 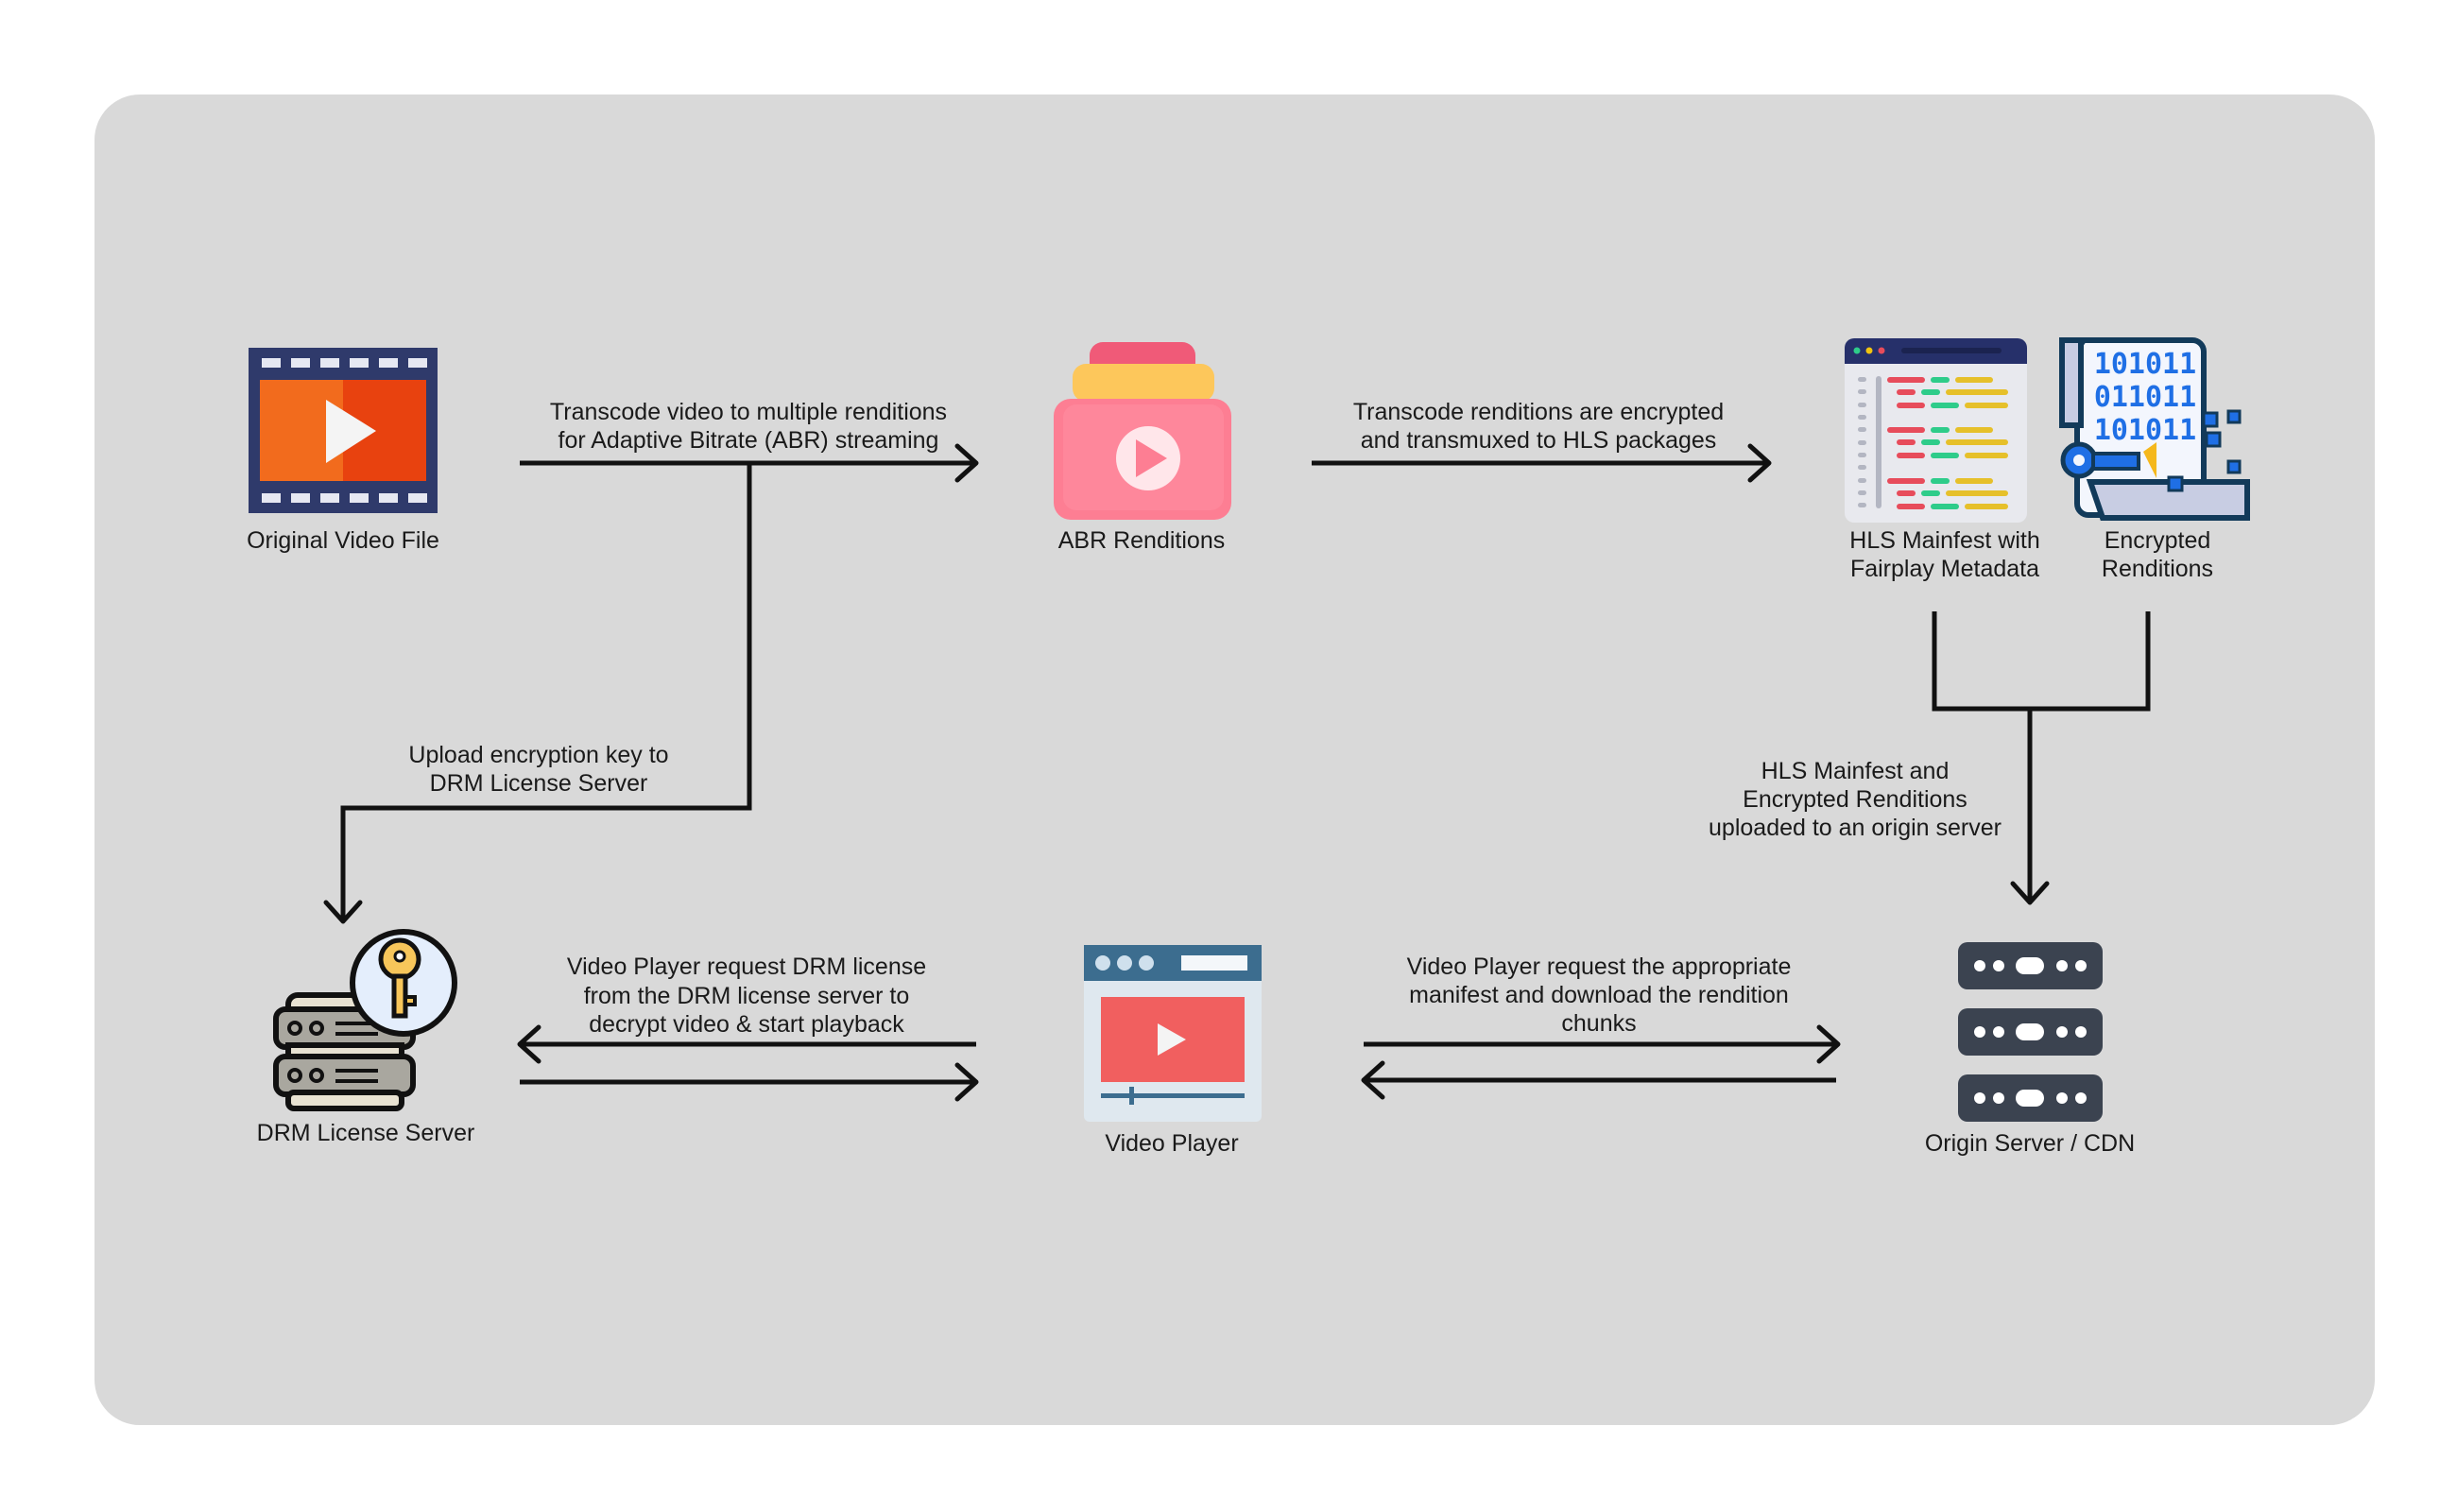 I want to click on edge-label-manifest-line3: chunks, so click(x=1598, y=1023).